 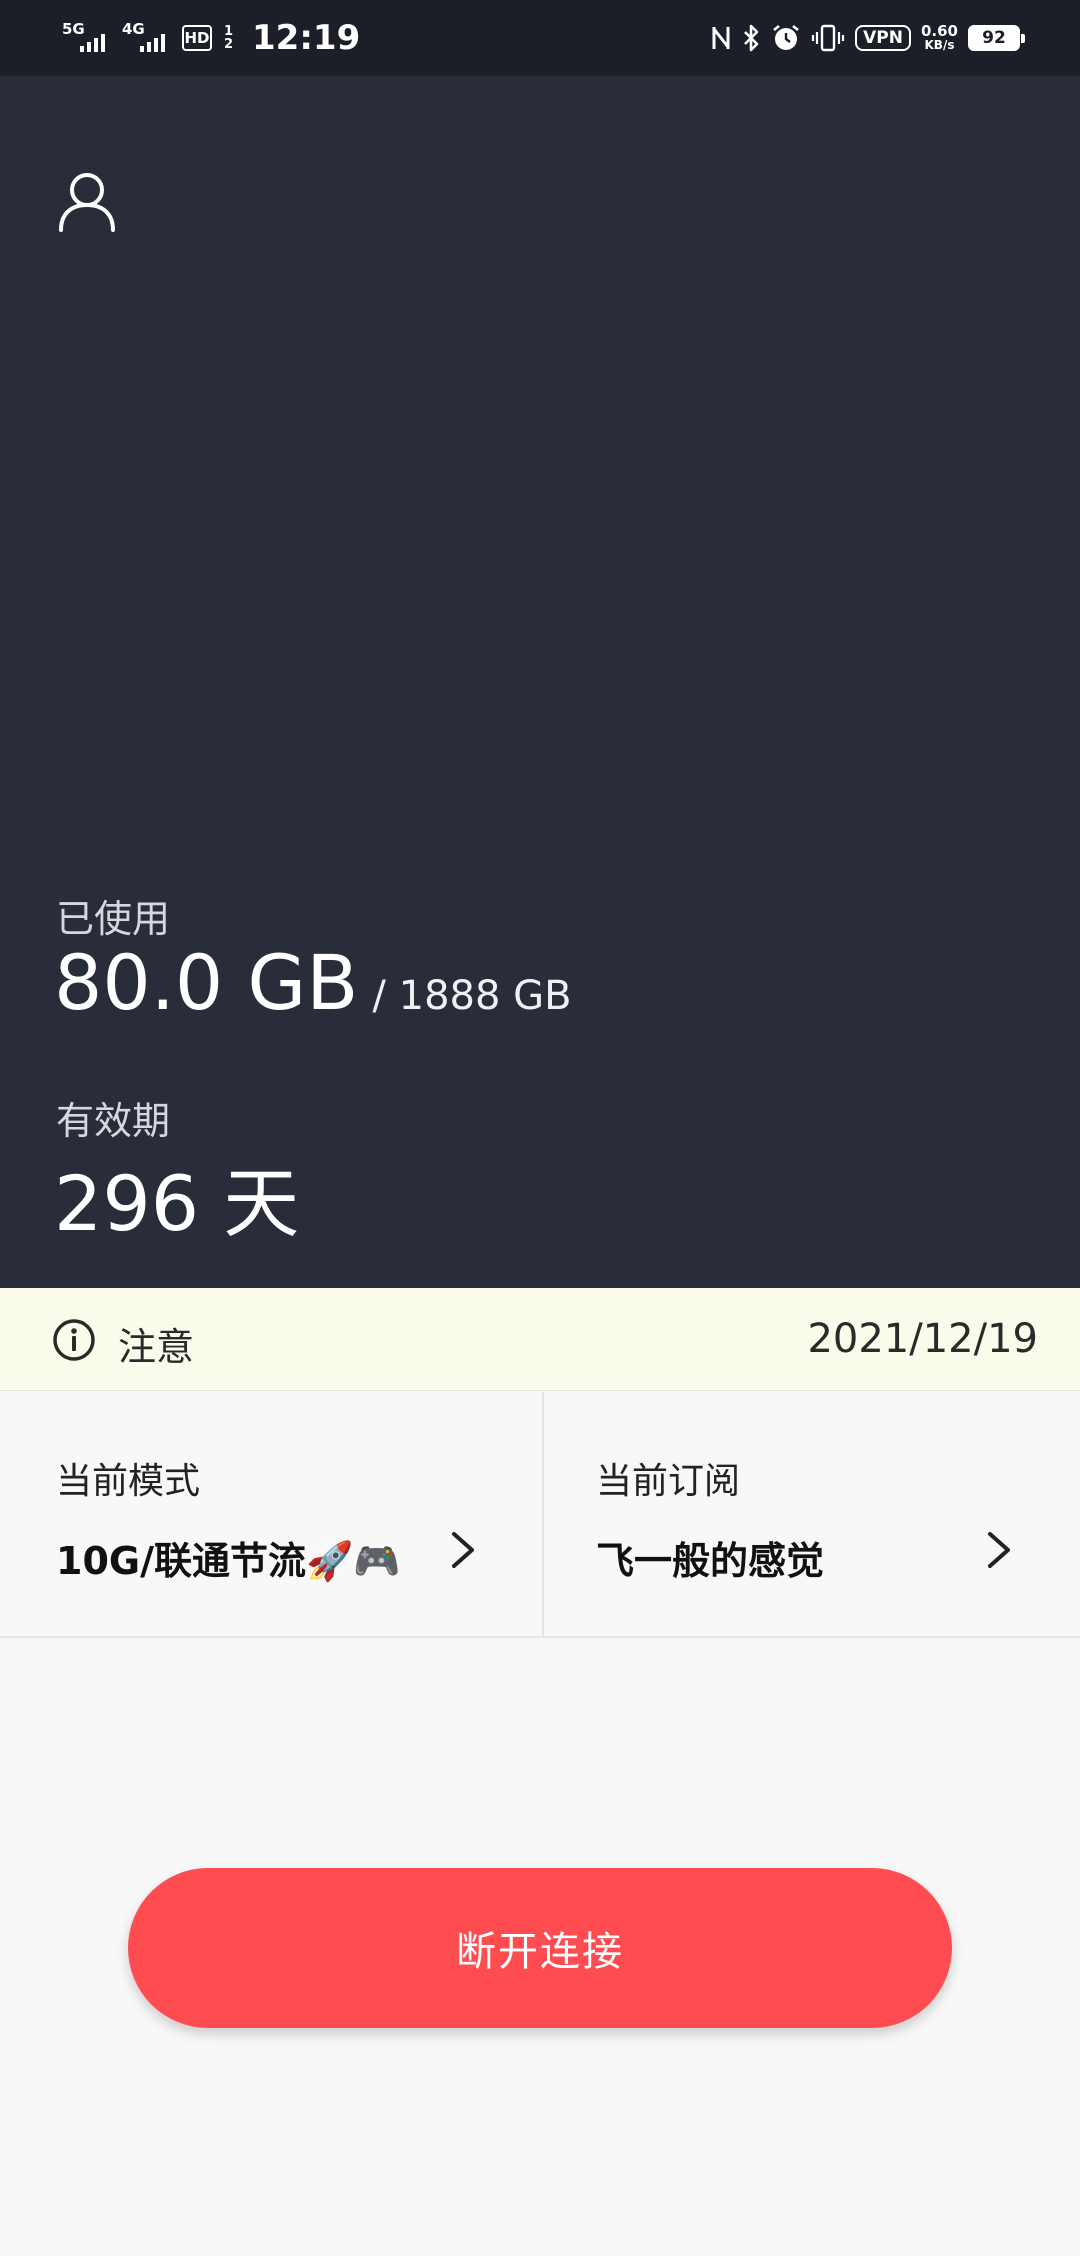 I want to click on profile-button, so click(x=87, y=201).